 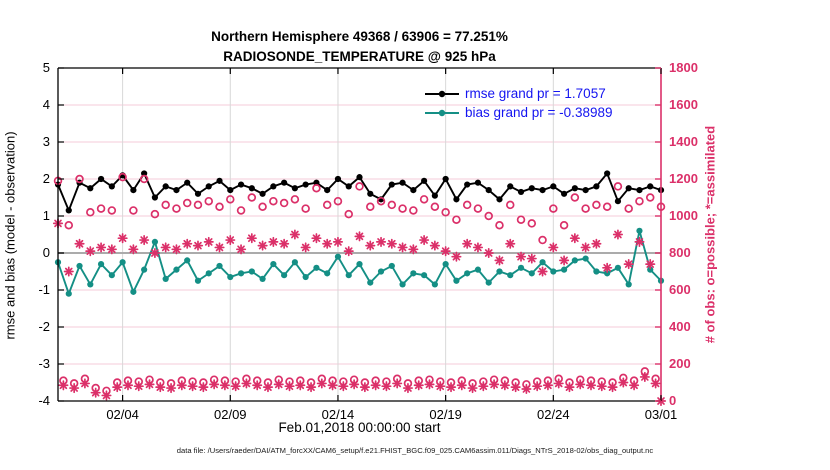 What do you see at coordinates (46, 178) in the screenshot?
I see `y-tick-label-left: 2` at bounding box center [46, 178].